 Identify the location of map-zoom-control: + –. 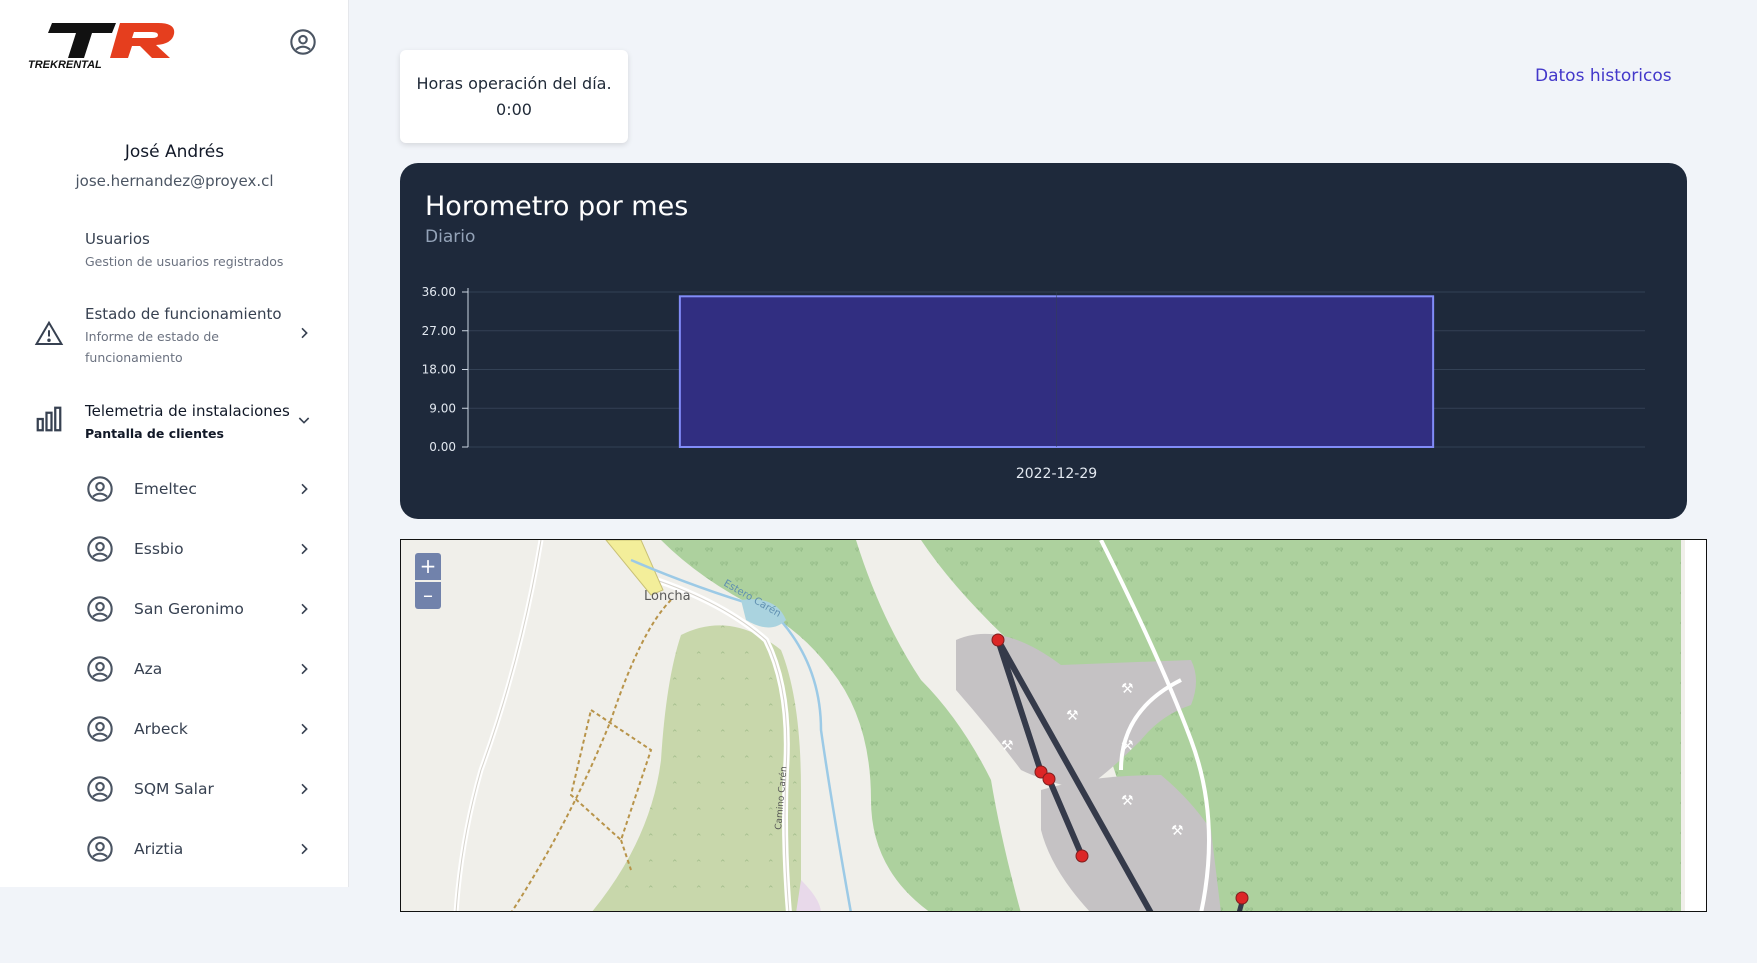
(428, 581).